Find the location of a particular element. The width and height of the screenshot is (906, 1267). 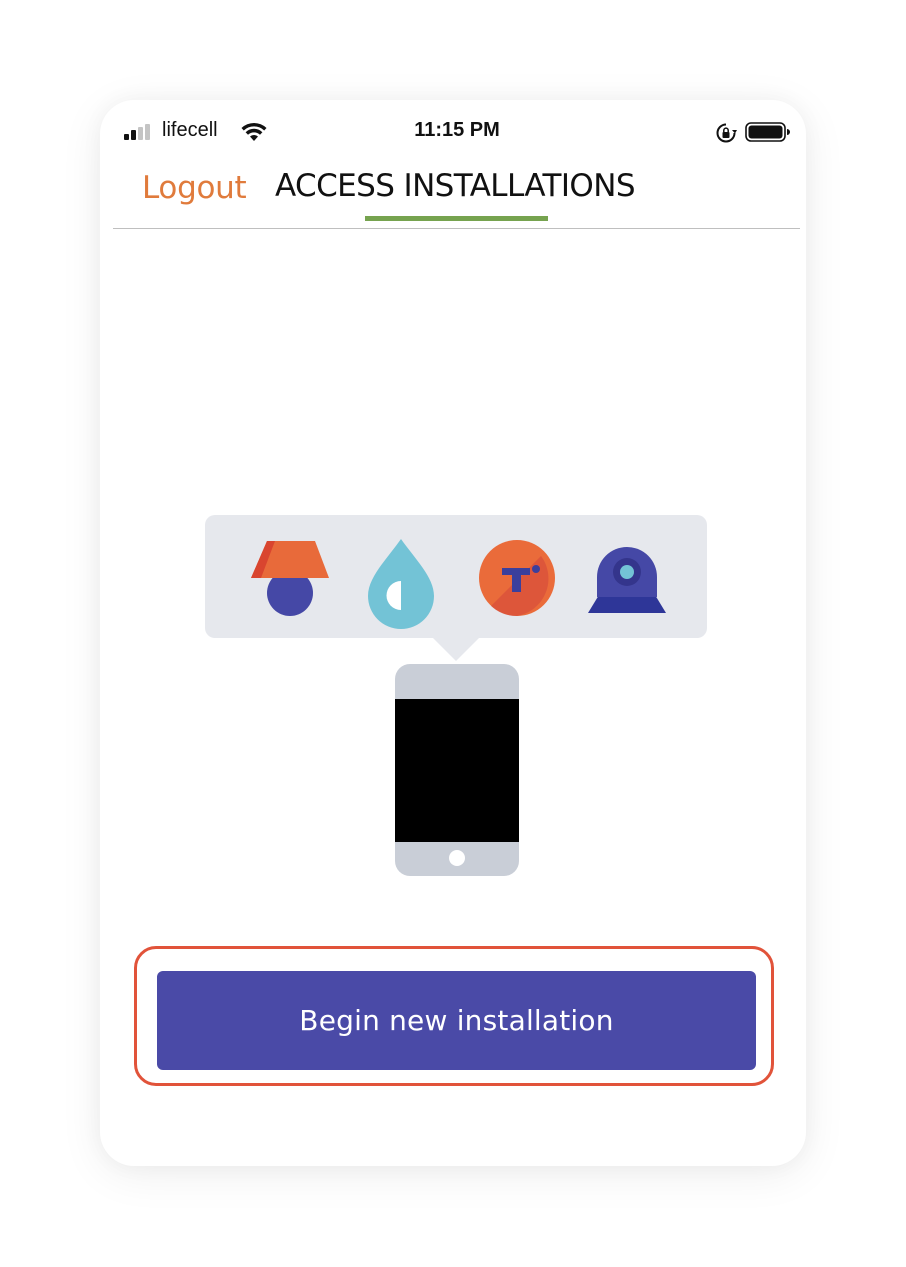

battery-icon is located at coordinates (767, 132).